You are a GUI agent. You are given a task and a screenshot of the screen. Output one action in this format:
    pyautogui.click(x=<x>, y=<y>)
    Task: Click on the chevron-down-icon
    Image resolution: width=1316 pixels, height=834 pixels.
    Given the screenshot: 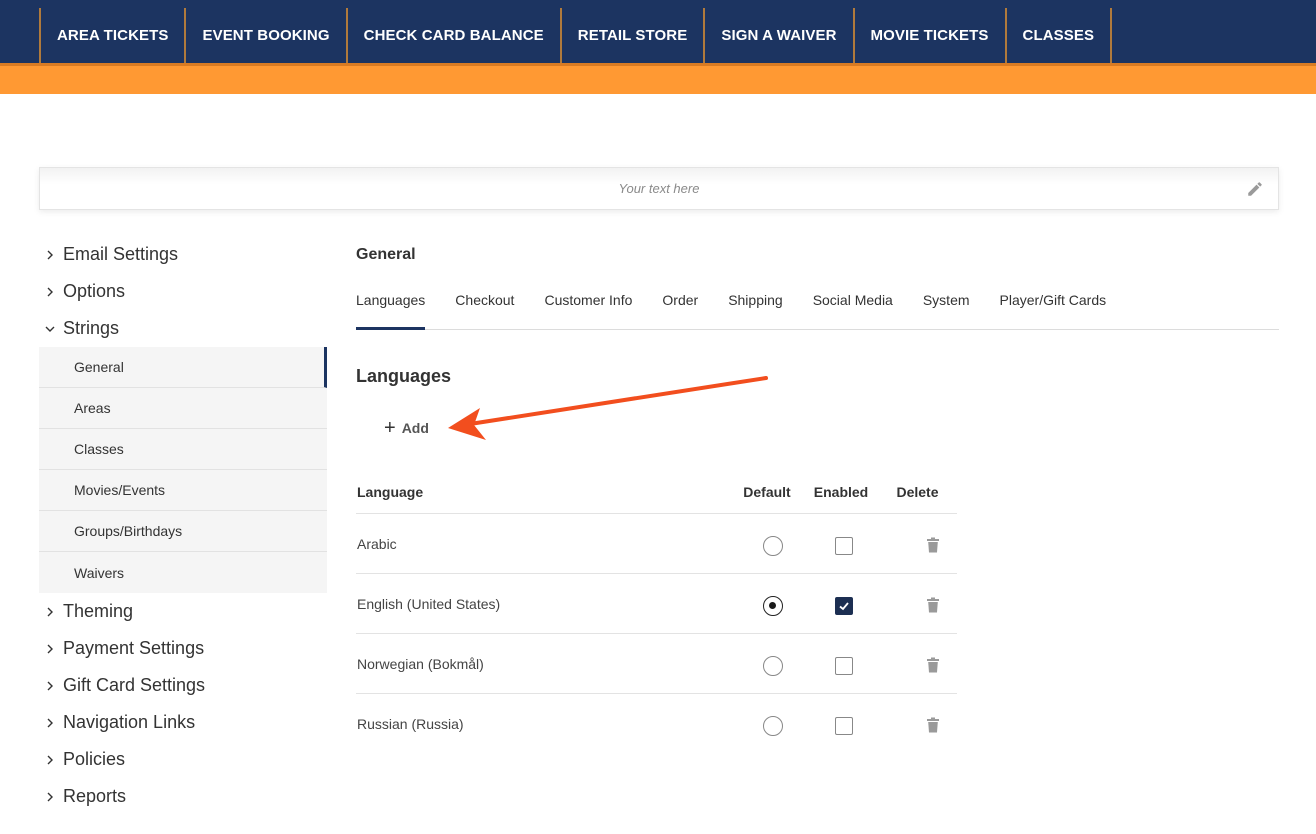 What is the action you would take?
    pyautogui.click(x=51, y=329)
    